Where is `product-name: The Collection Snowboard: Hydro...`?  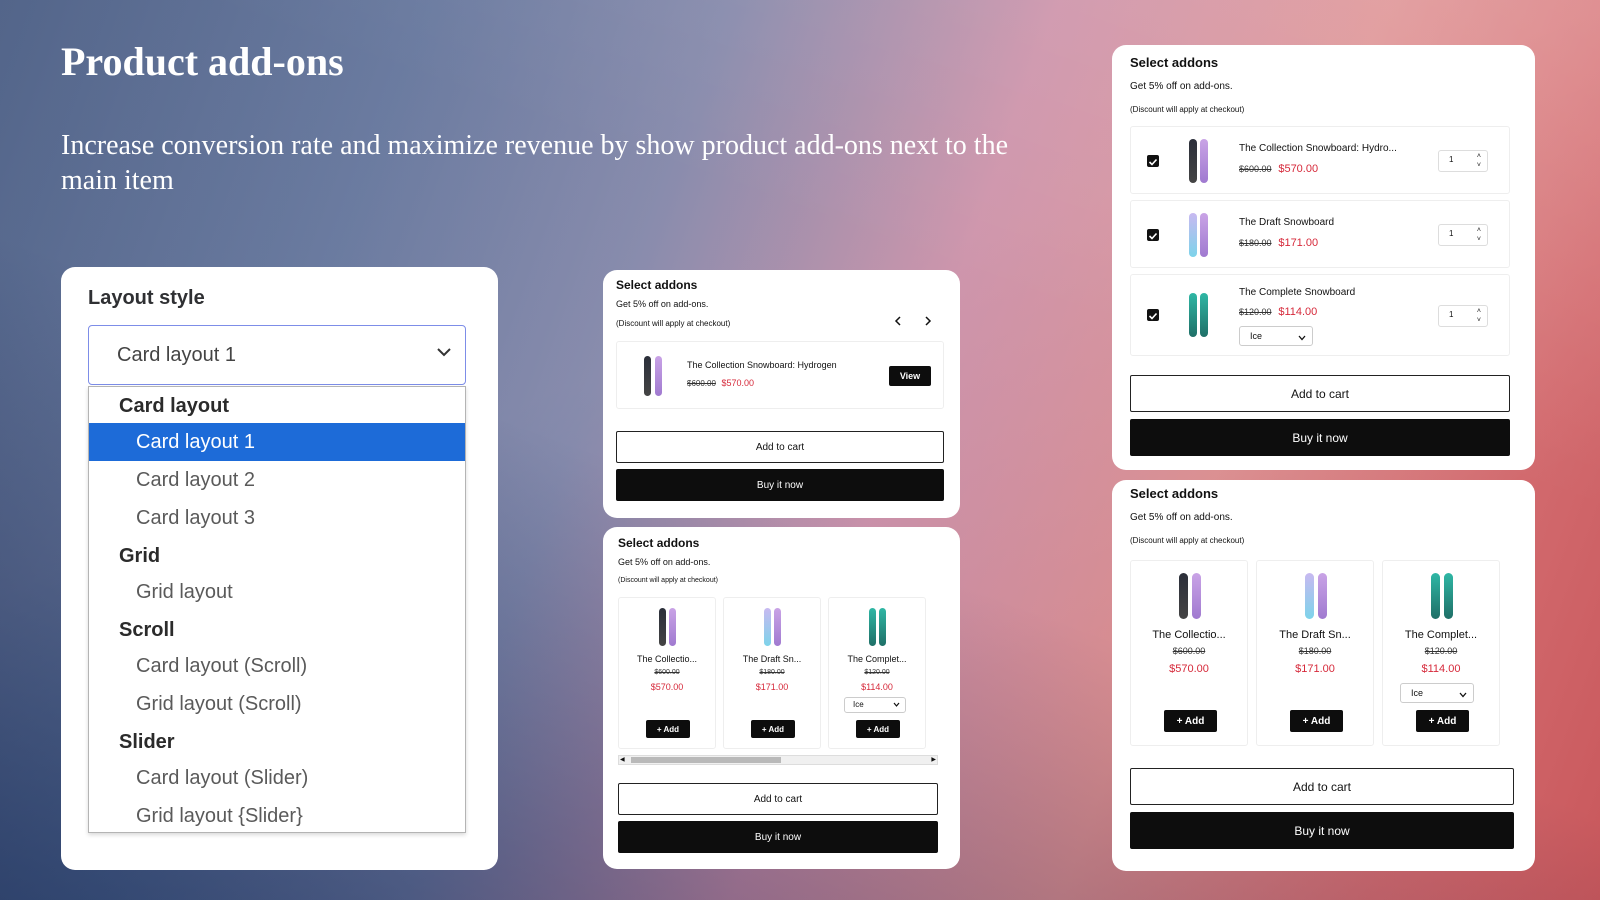 product-name: The Collection Snowboard: Hydro... is located at coordinates (1318, 148).